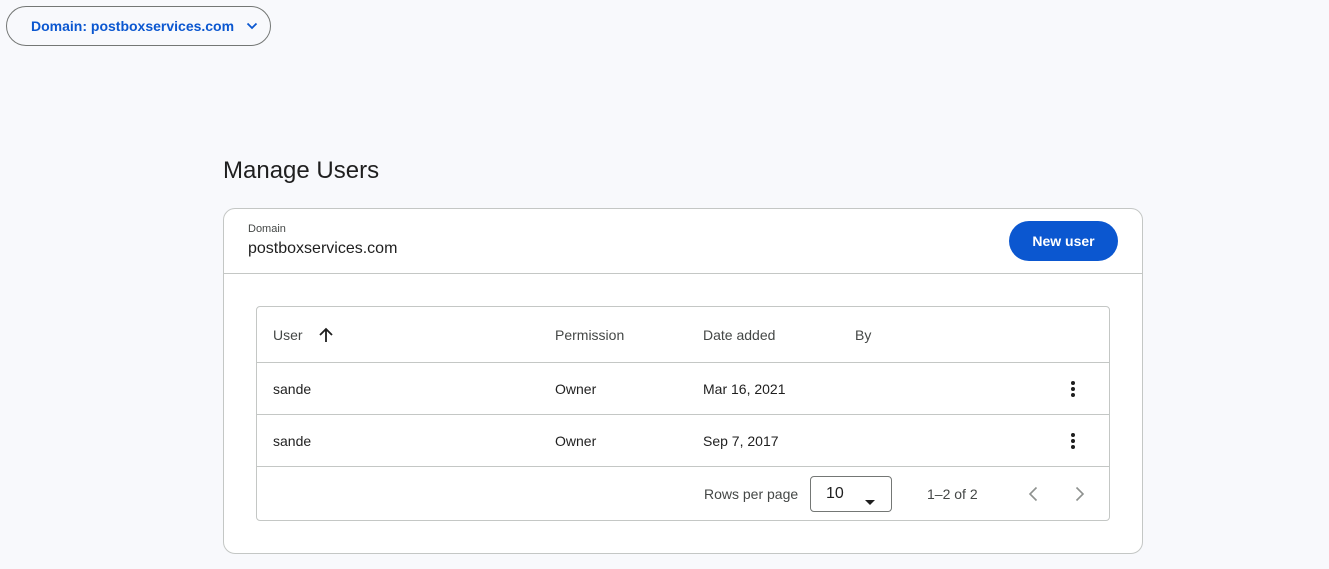 The image size is (1329, 569). I want to click on date-added-cell: Sep 7, 2017, so click(741, 440).